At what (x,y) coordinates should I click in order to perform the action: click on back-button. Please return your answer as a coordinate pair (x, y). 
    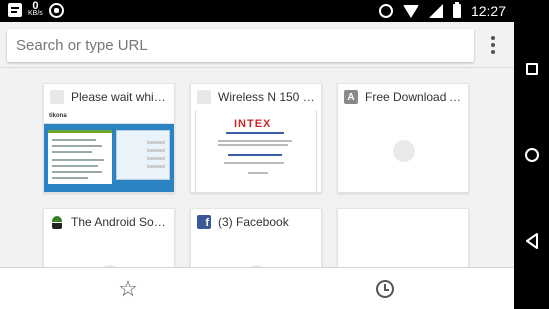
    Looking at the image, I should click on (532, 241).